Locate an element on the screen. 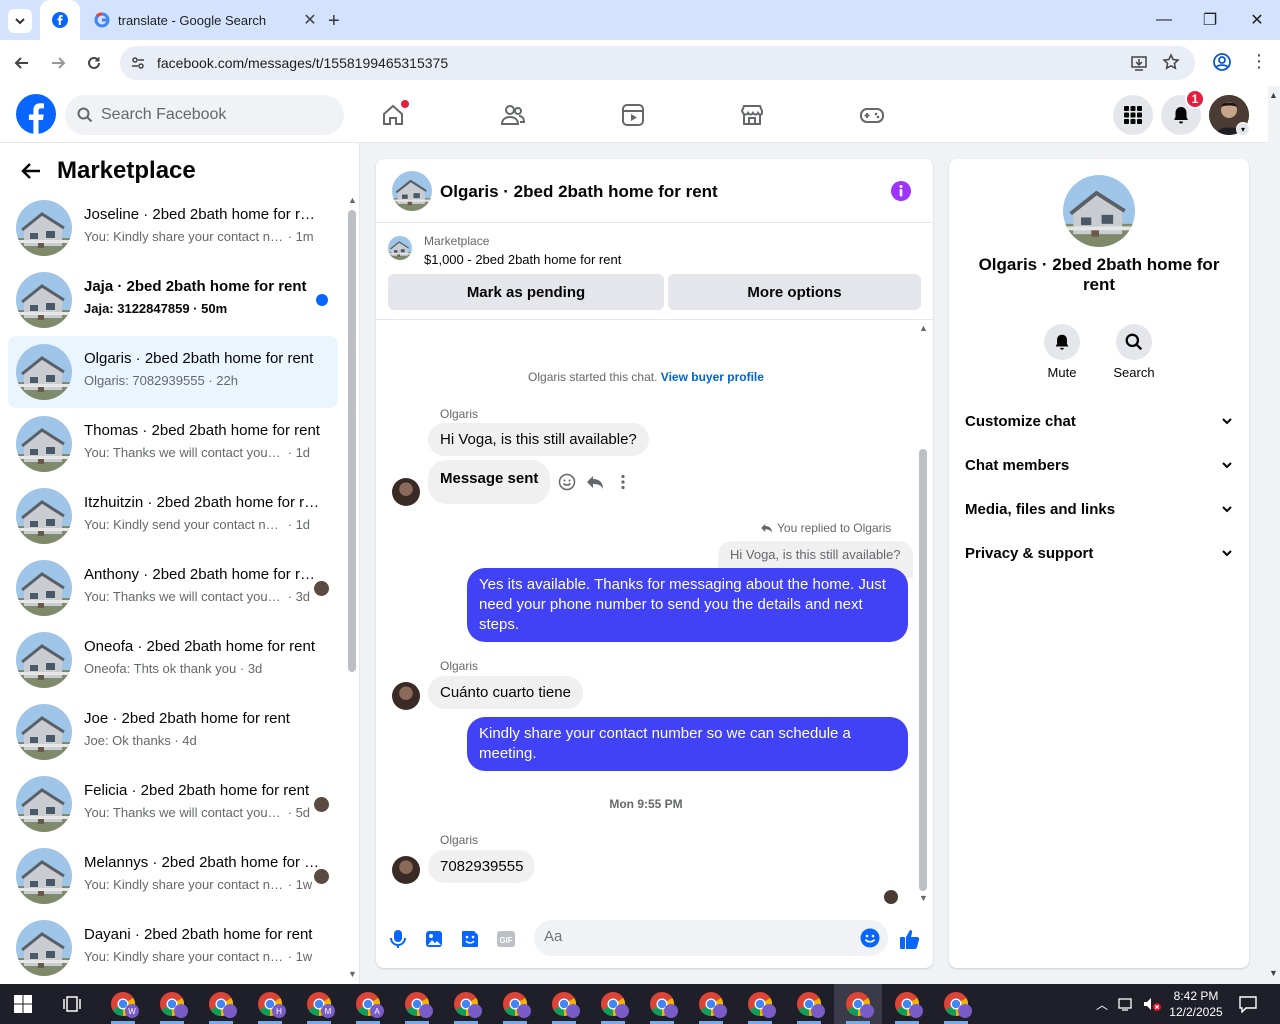 The width and height of the screenshot is (1280, 1024). emoji-icon is located at coordinates (870, 938).